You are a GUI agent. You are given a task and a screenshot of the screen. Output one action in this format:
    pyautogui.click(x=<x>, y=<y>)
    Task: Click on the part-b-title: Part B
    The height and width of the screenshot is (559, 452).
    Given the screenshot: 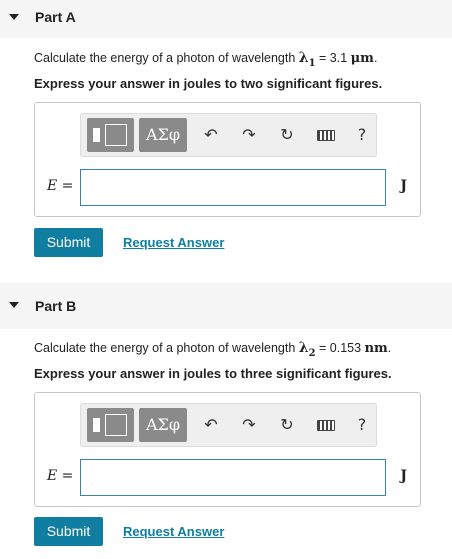 What is the action you would take?
    pyautogui.click(x=56, y=306)
    